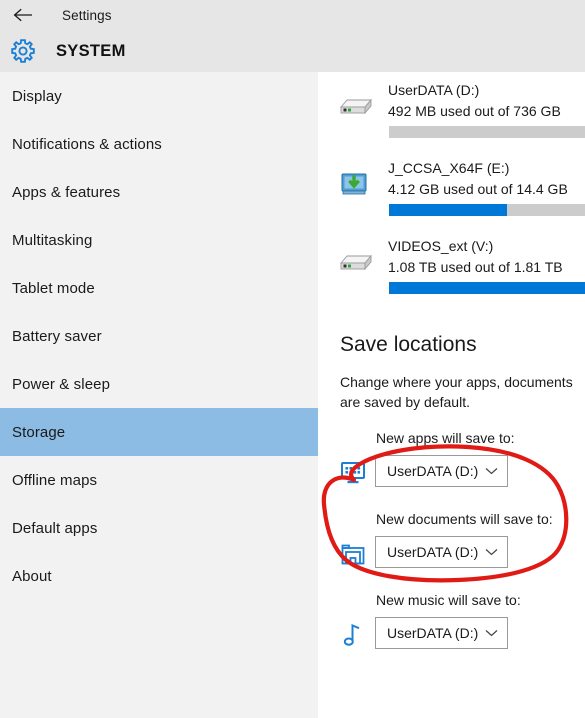  I want to click on new-documents-save-location-dropdown: UserDATA (D:), so click(441, 552).